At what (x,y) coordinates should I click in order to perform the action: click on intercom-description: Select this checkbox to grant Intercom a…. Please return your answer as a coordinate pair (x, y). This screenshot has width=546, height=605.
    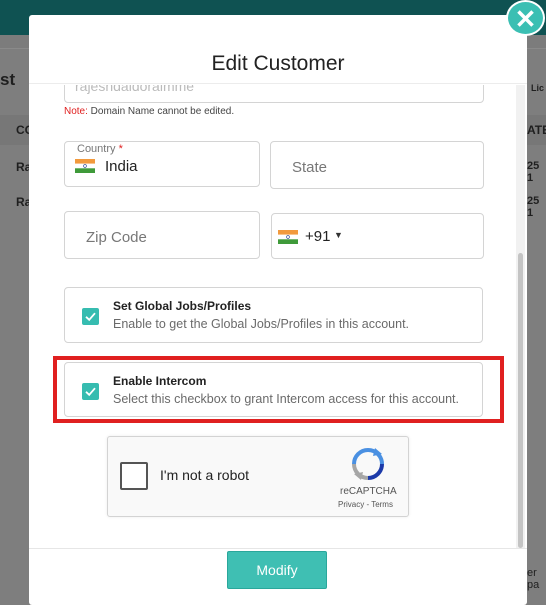
    Looking at the image, I should click on (286, 399).